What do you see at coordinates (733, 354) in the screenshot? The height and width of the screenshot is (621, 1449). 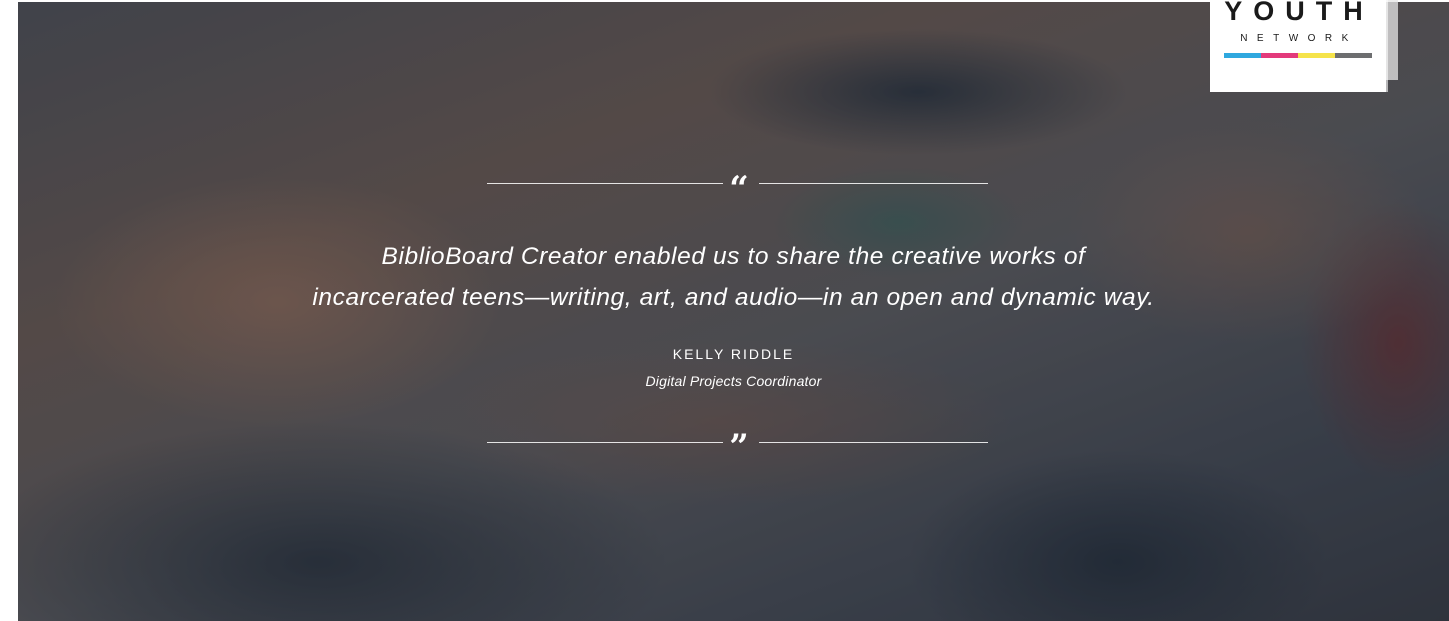 I see `testimonial-author: KELLY RIDDLE` at bounding box center [733, 354].